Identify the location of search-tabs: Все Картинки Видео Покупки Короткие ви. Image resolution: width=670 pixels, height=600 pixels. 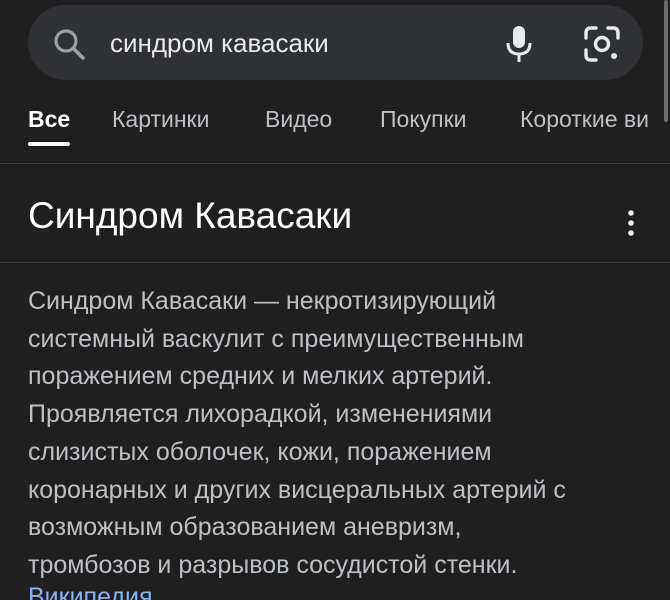
(335, 127).